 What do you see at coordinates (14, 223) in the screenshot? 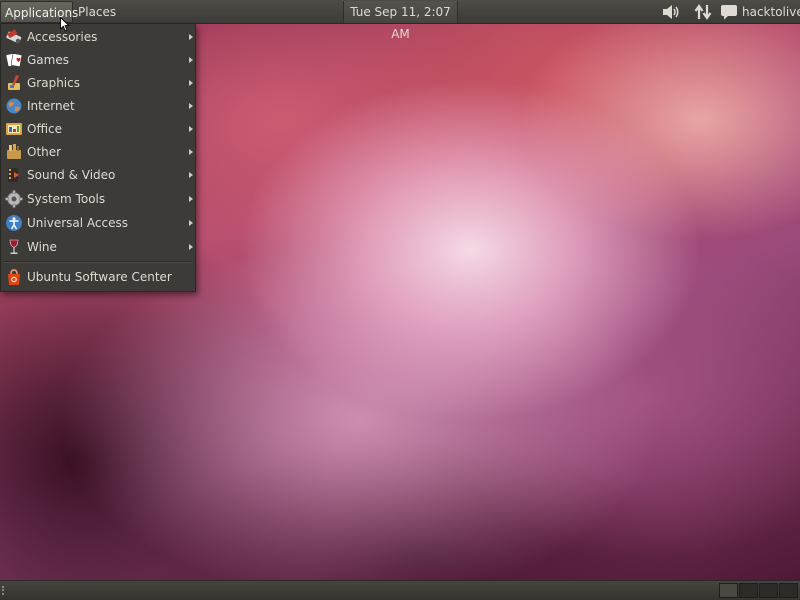
I see `universal-access-icon` at bounding box center [14, 223].